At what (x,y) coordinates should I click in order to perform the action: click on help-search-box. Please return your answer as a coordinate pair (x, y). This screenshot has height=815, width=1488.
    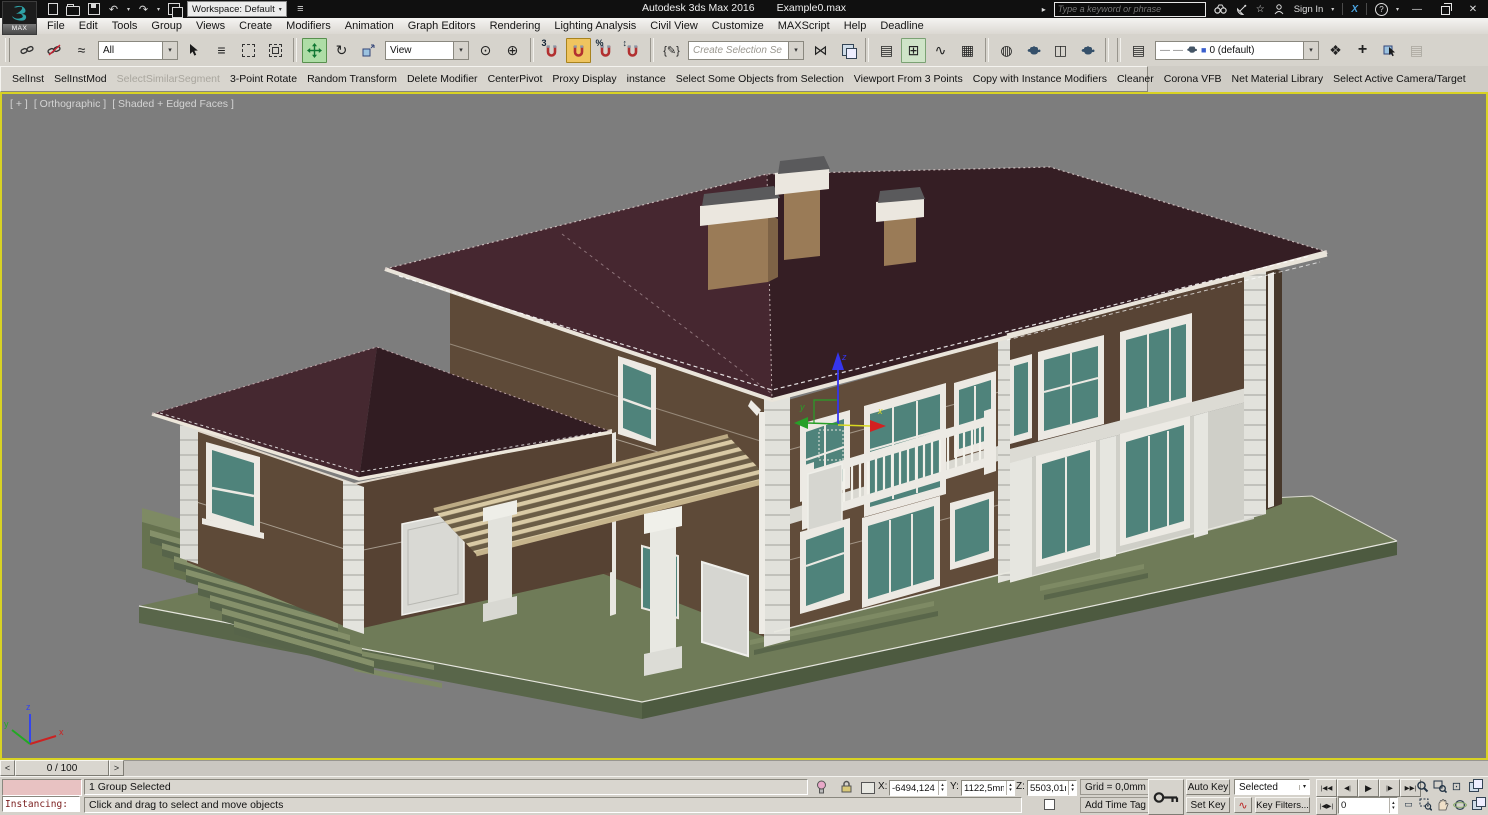
    Looking at the image, I should click on (1129, 9).